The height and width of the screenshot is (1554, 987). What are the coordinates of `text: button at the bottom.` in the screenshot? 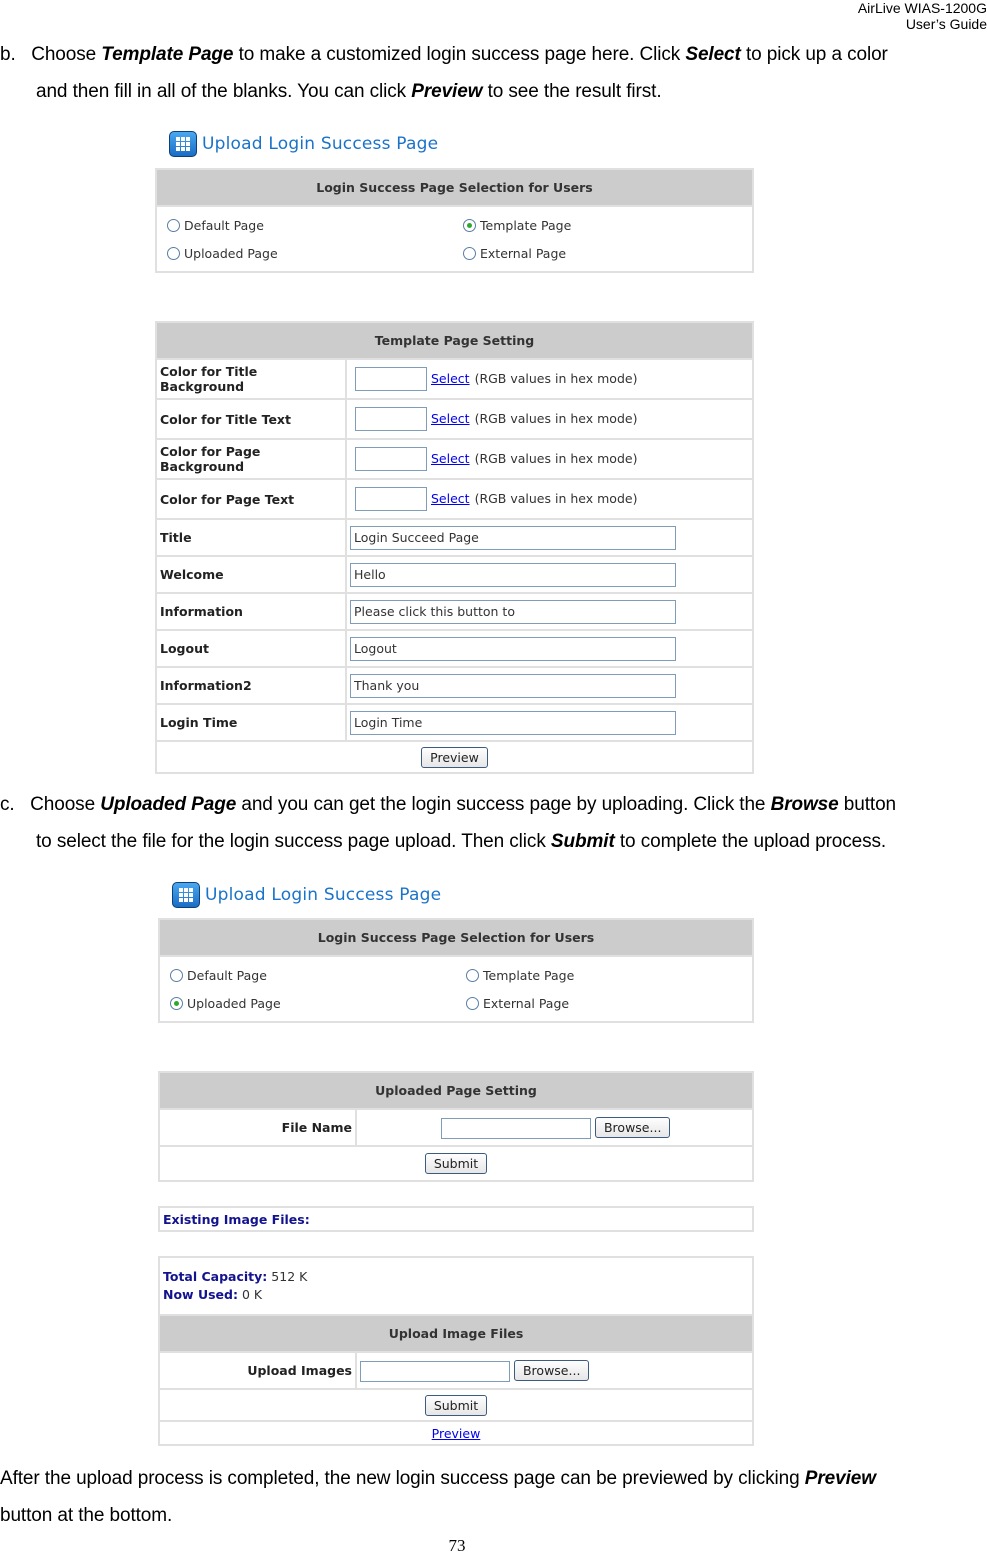 It's located at (86, 1515).